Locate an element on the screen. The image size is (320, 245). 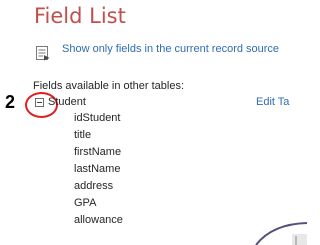
other-tables-label: Fields available in other tables: is located at coordinates (109, 86).